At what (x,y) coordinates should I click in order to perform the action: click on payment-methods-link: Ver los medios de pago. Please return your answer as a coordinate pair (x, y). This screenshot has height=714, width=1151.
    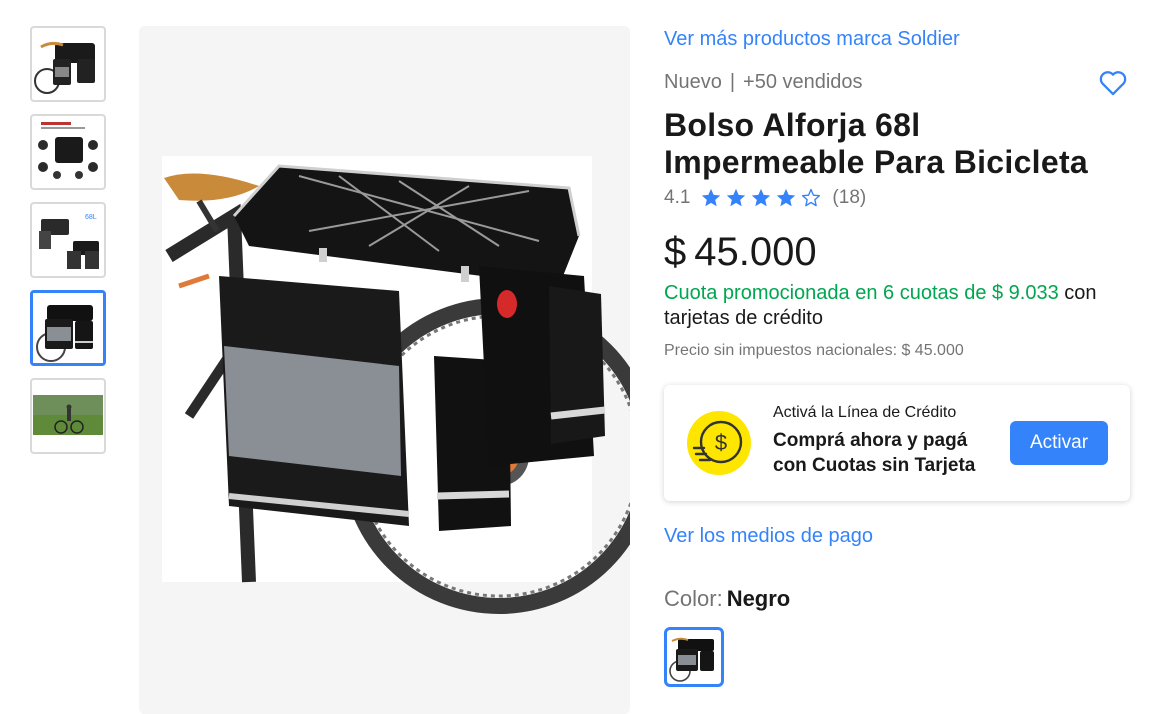
    Looking at the image, I should click on (897, 536).